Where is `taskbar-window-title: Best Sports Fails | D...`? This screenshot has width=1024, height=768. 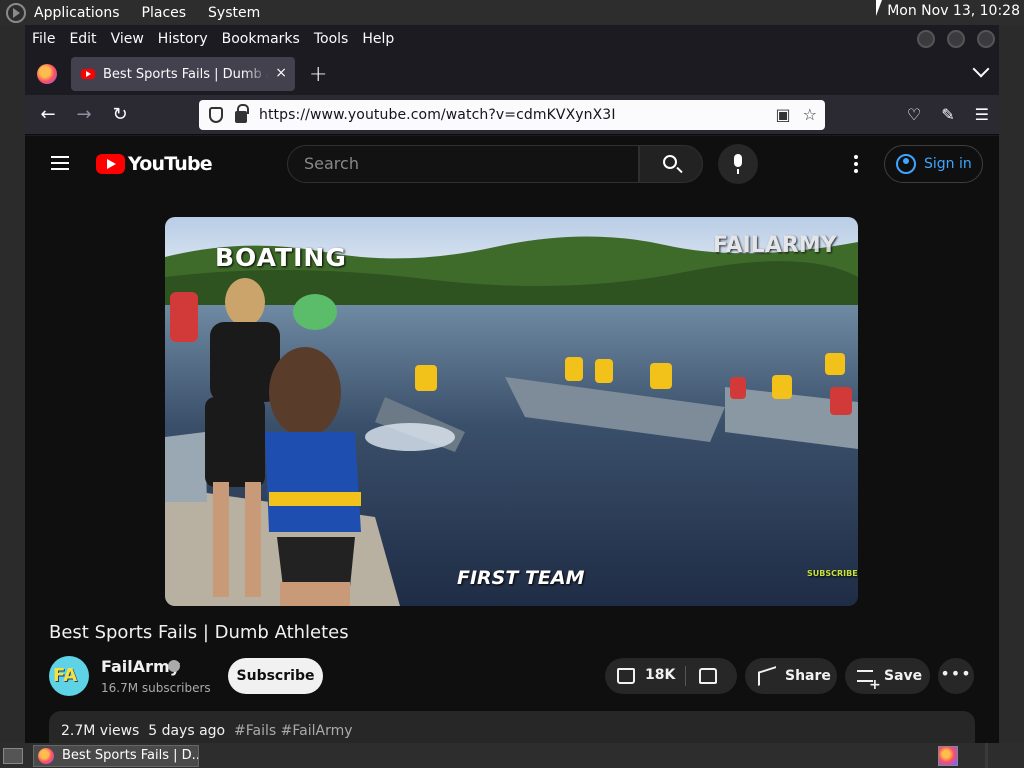 taskbar-window-title: Best Sports Fails | D... is located at coordinates (130, 755).